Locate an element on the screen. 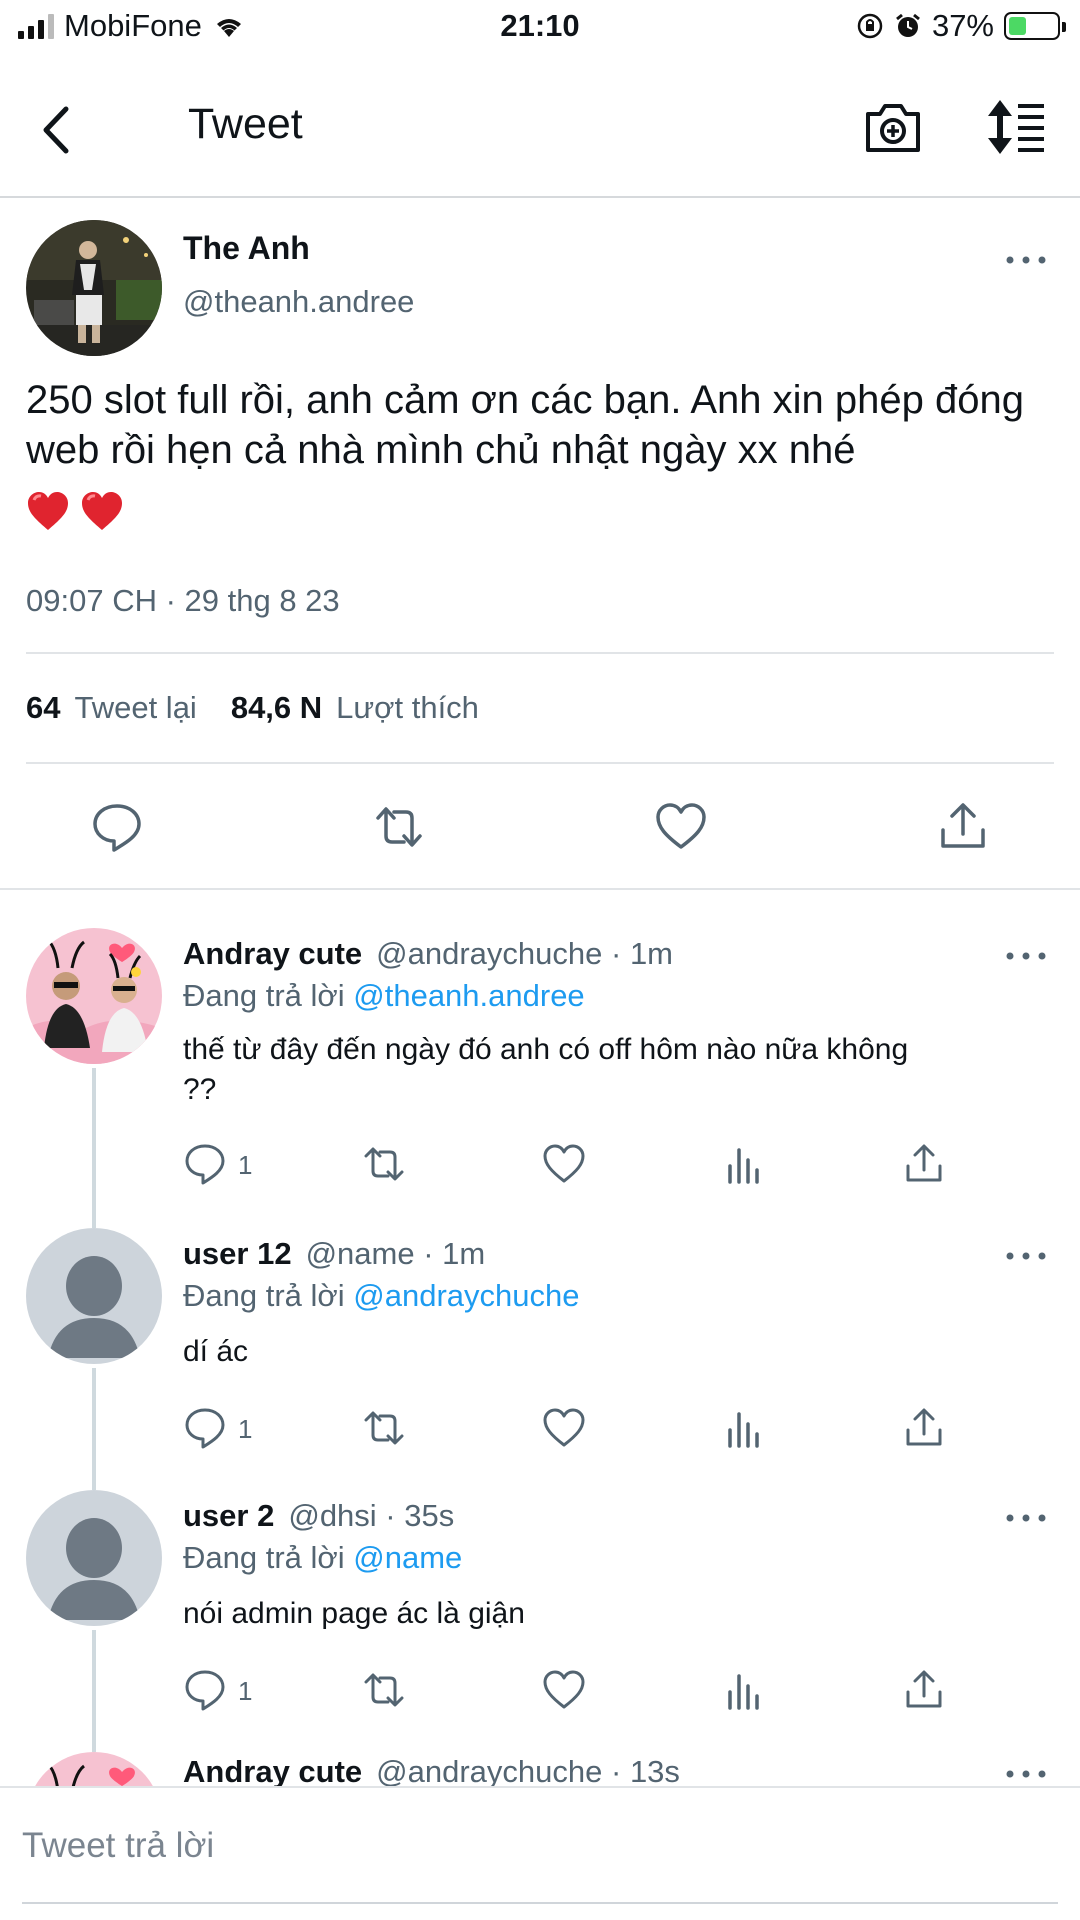 Image resolution: width=1080 pixels, height=1920 pixels. replying-to: Đang trả lời @andraychuche is located at coordinates (381, 1296).